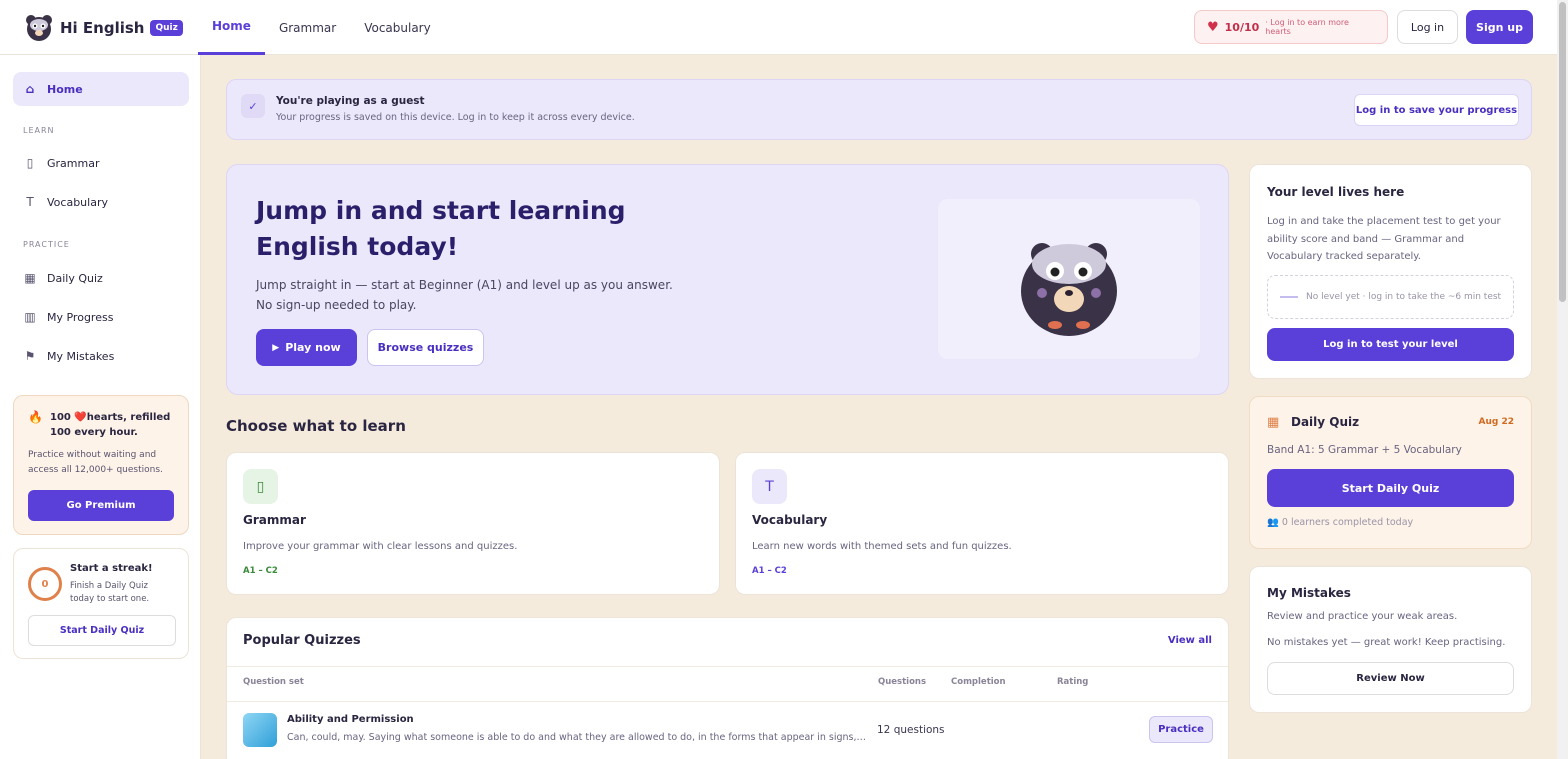 Image resolution: width=1568 pixels, height=759 pixels. I want to click on column-header: Completion, so click(978, 682).